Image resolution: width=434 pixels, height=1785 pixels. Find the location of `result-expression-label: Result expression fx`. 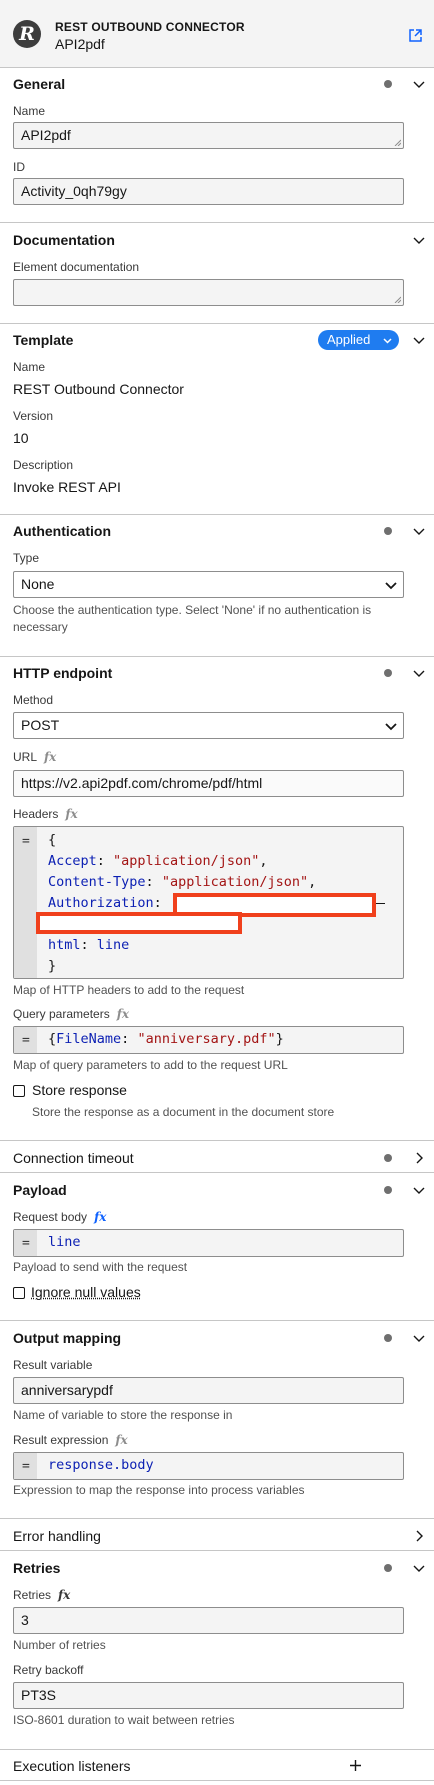

result-expression-label: Result expression fx is located at coordinates (70, 1440).